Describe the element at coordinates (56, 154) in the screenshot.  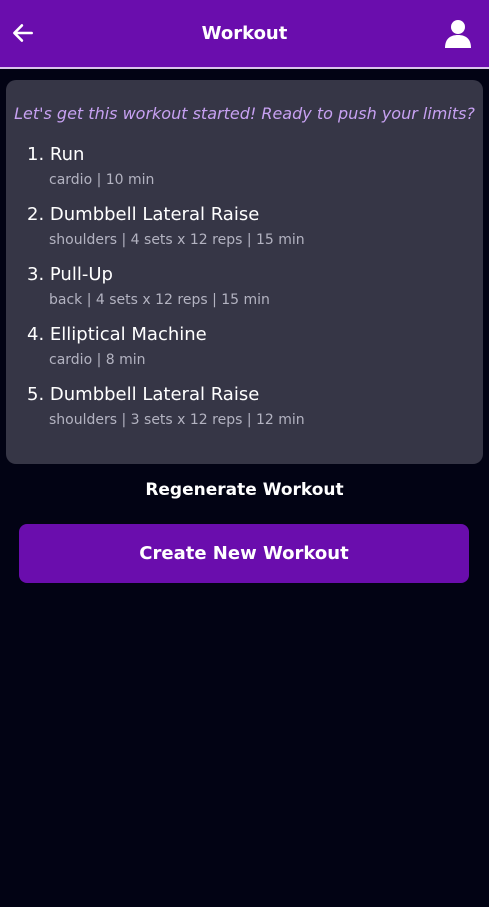
I see `exercise-name: 1. Run` at that location.